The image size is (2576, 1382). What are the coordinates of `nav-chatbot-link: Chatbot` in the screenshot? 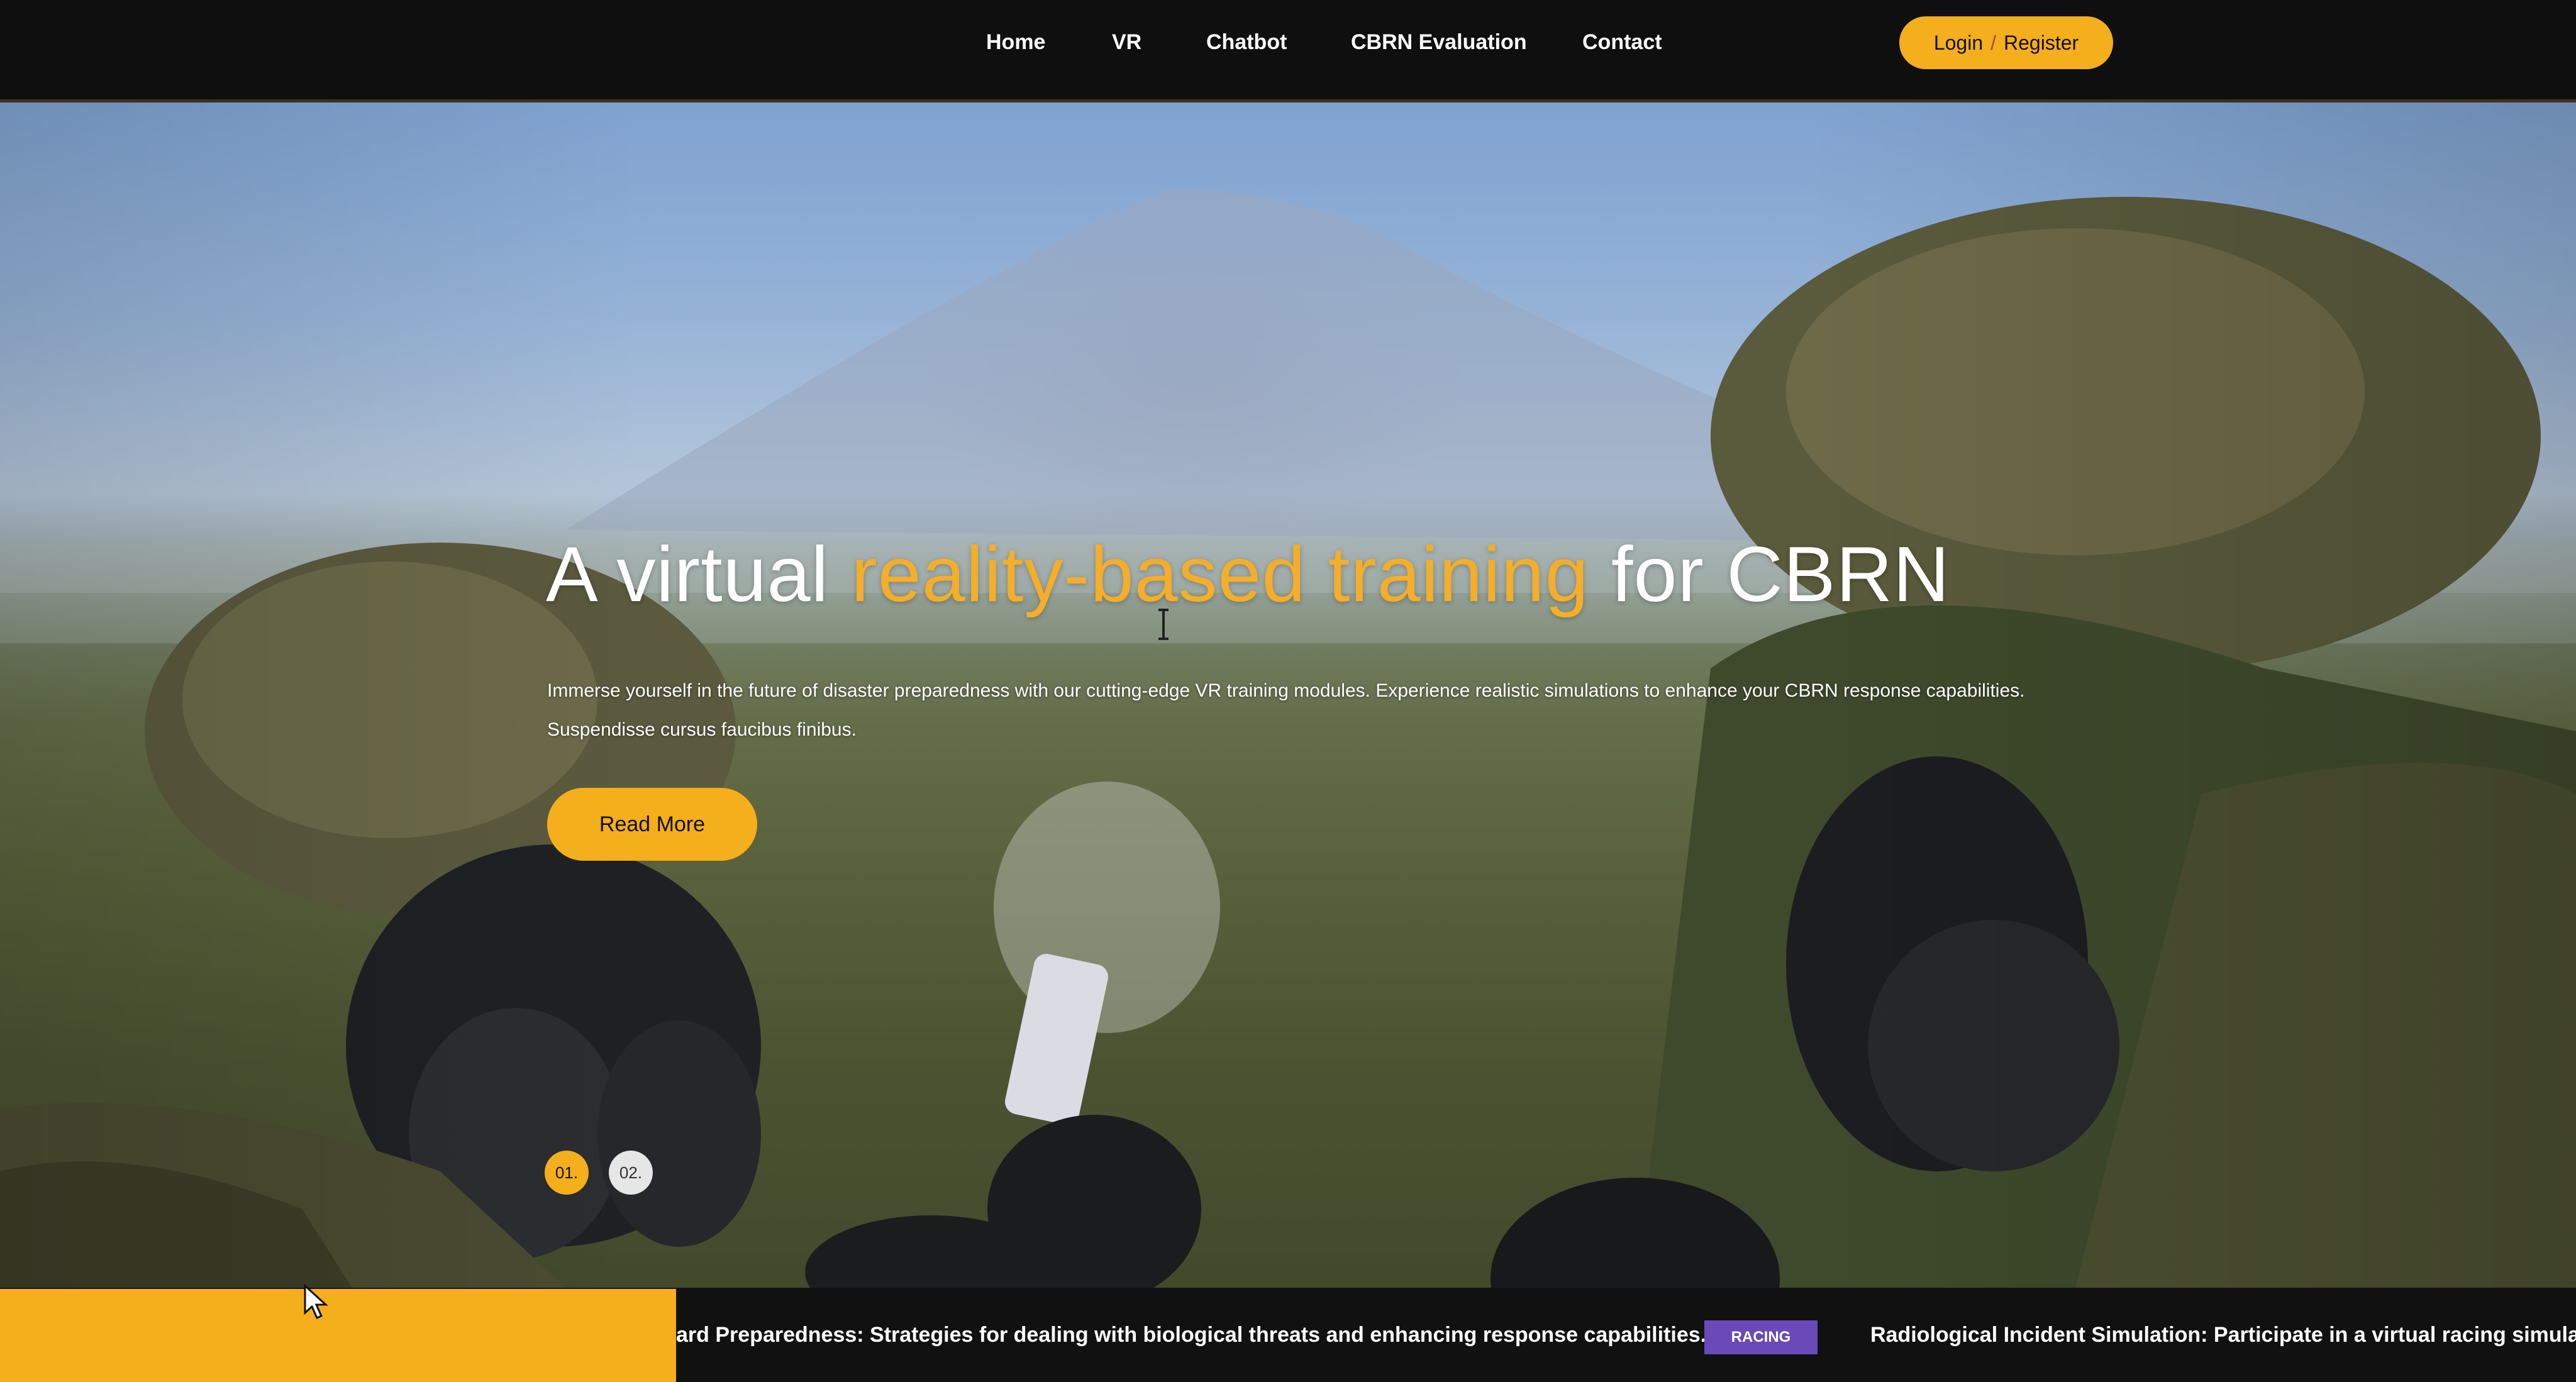 It's located at (1246, 42).